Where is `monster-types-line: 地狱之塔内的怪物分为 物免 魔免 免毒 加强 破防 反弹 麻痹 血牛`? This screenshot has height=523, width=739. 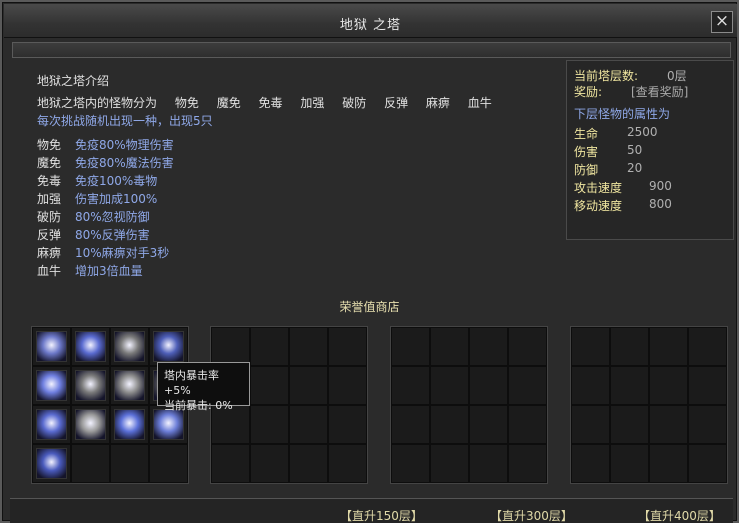
monster-types-line: 地狱之塔内的怪物分为 物免 魔免 免毒 加强 破防 反弹 麻痹 血牛 is located at coordinates (271, 102).